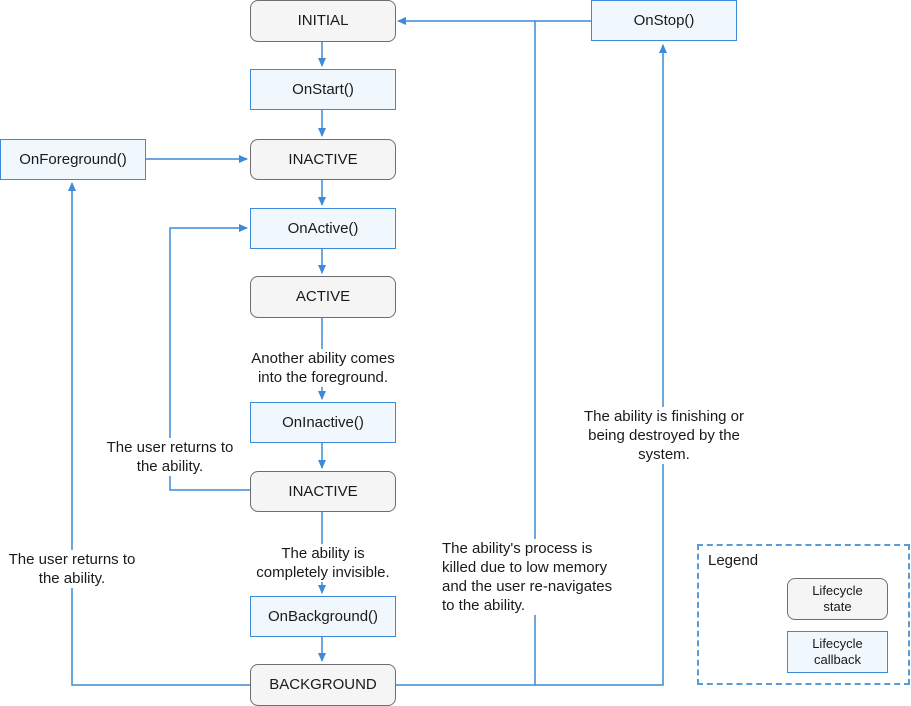 The image size is (911, 706). I want to click on callback-onforeground-label: OnForeground(), so click(73, 159).